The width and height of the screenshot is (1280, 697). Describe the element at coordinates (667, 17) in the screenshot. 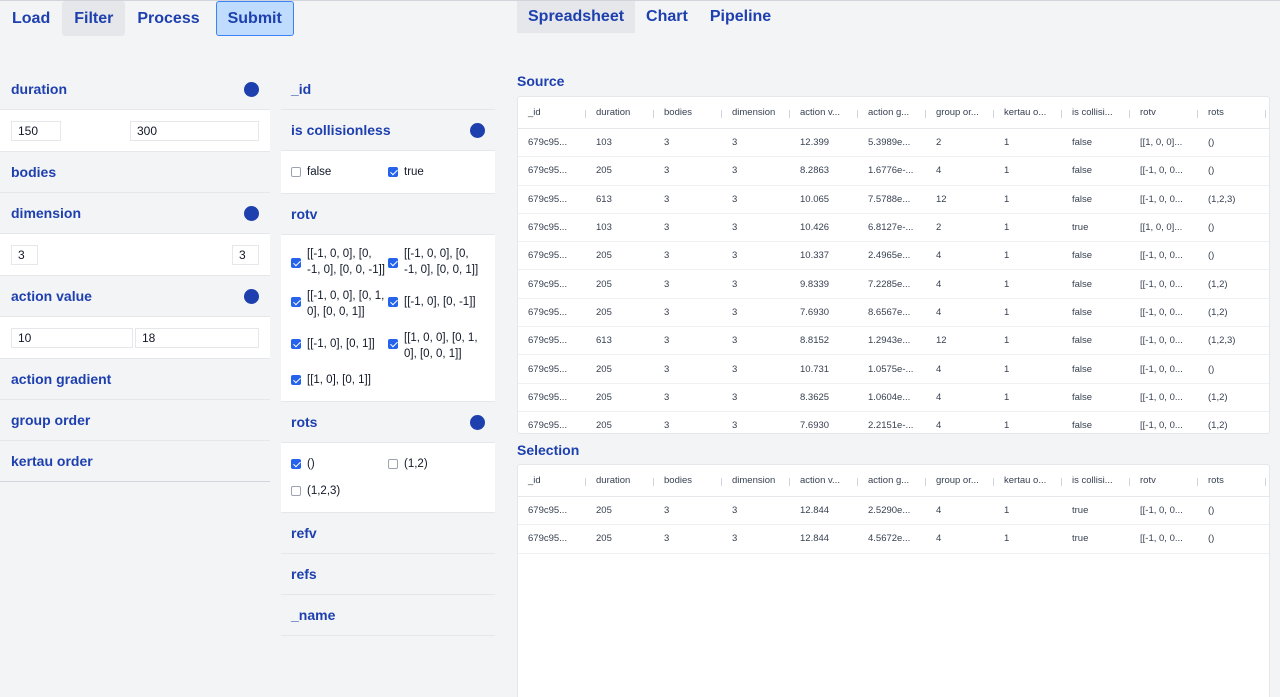

I see `tab-chart: Chart` at that location.